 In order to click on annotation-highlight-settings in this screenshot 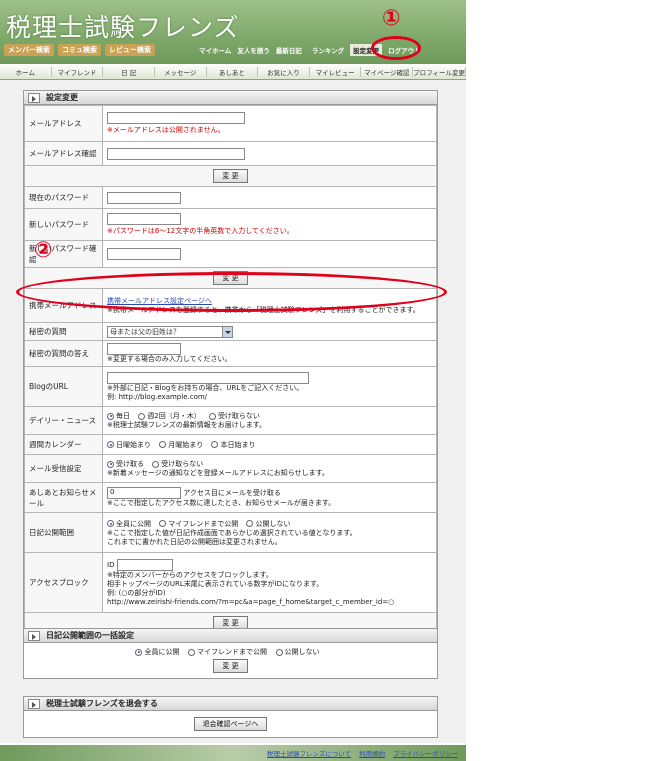, I will do `click(396, 48)`.